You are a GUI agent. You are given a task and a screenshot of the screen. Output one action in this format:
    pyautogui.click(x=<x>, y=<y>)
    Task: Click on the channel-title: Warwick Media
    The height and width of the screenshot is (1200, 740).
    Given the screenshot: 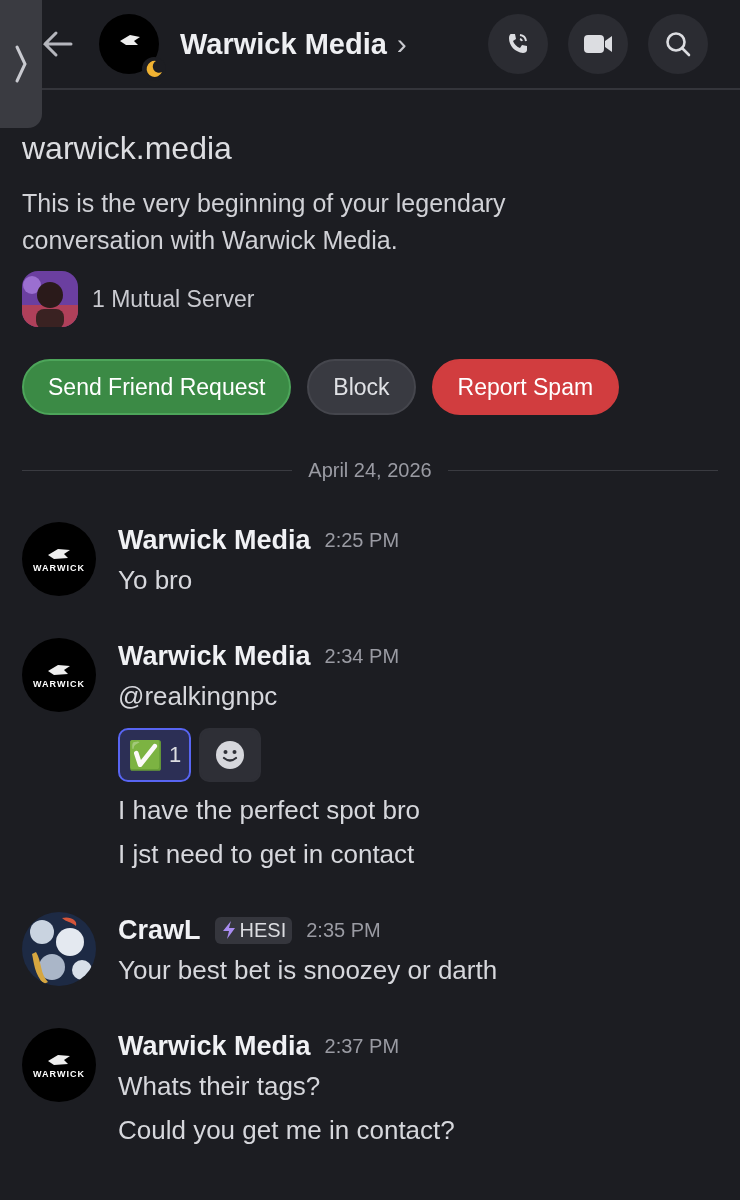 What is the action you would take?
    pyautogui.click(x=283, y=44)
    